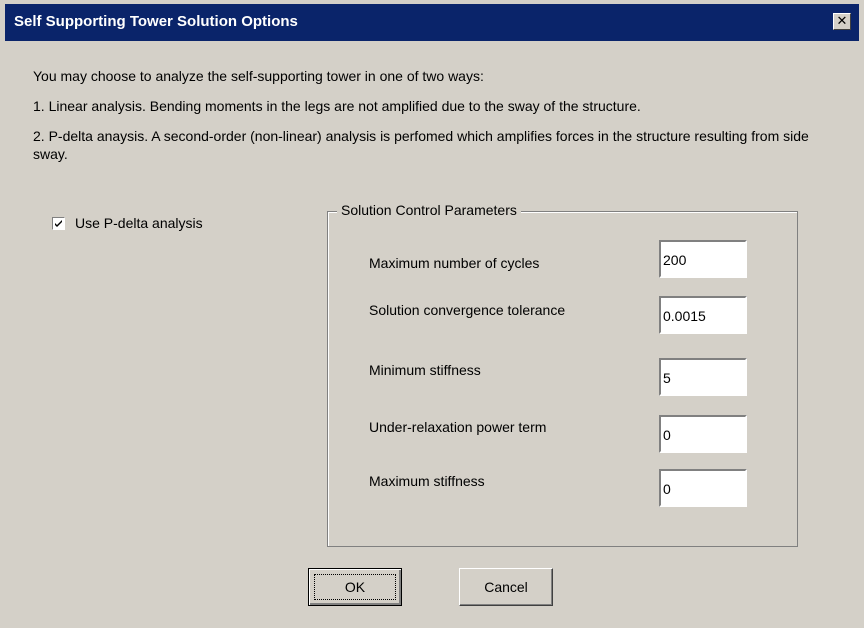  What do you see at coordinates (432, 22) in the screenshot?
I see `title-bar: Self Supporting Tower Solution Options ✕` at bounding box center [432, 22].